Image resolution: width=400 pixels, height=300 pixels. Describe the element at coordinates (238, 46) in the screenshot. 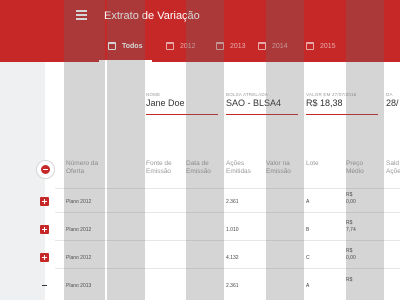

I see `tab-label: 2013` at that location.